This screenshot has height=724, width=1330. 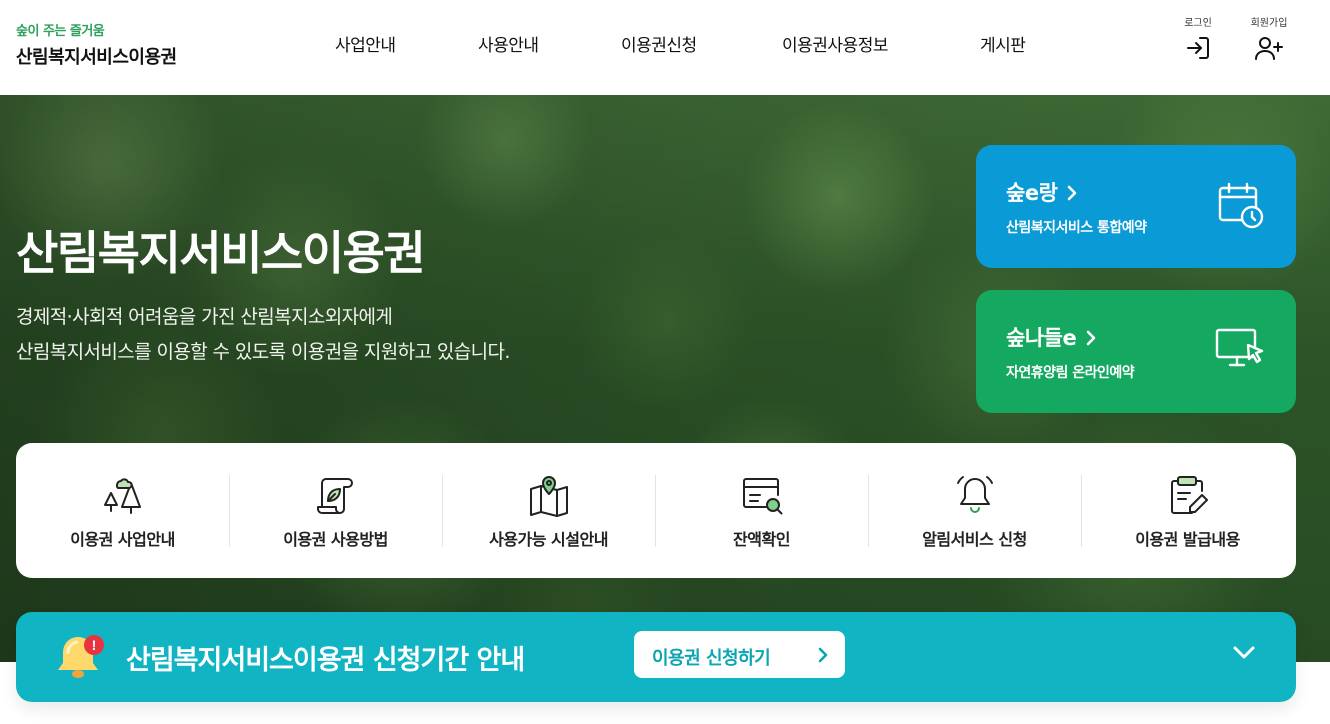 I want to click on hero-desc-line2: 산림복지서비스를 이용할 수 있도록 이용권을 지원하고 있습니다., so click(x=263, y=352).